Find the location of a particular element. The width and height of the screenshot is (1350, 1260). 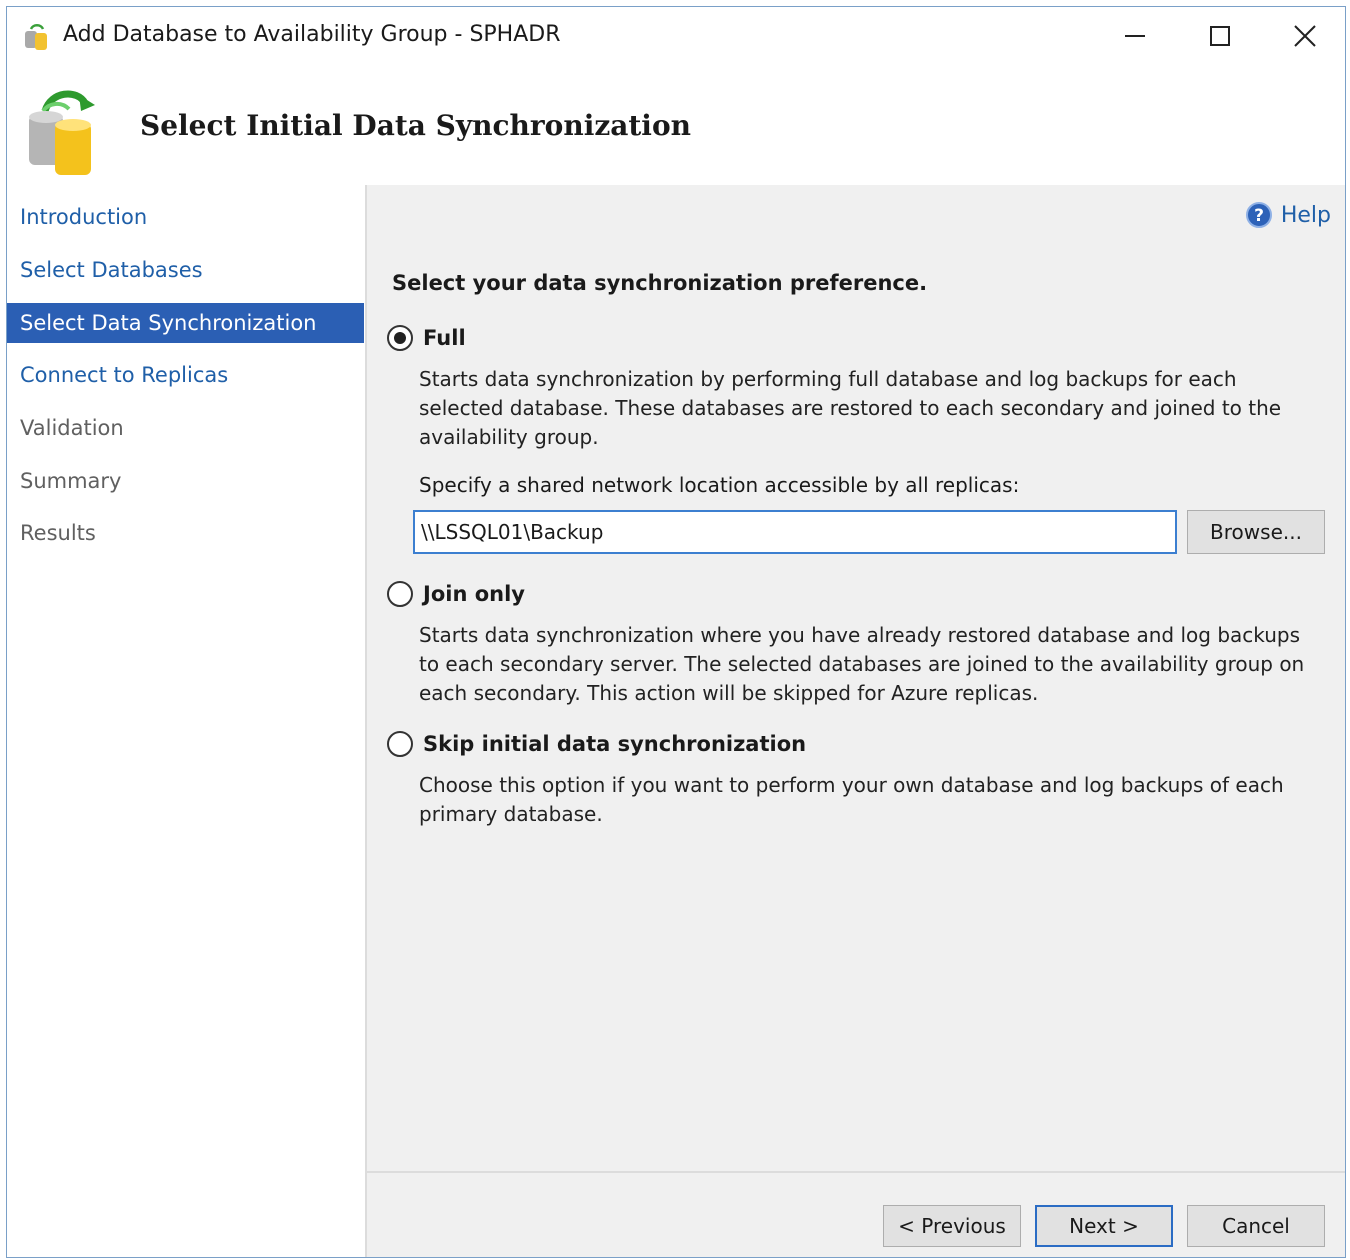

database-wizard-icon is located at coordinates (36, 37).